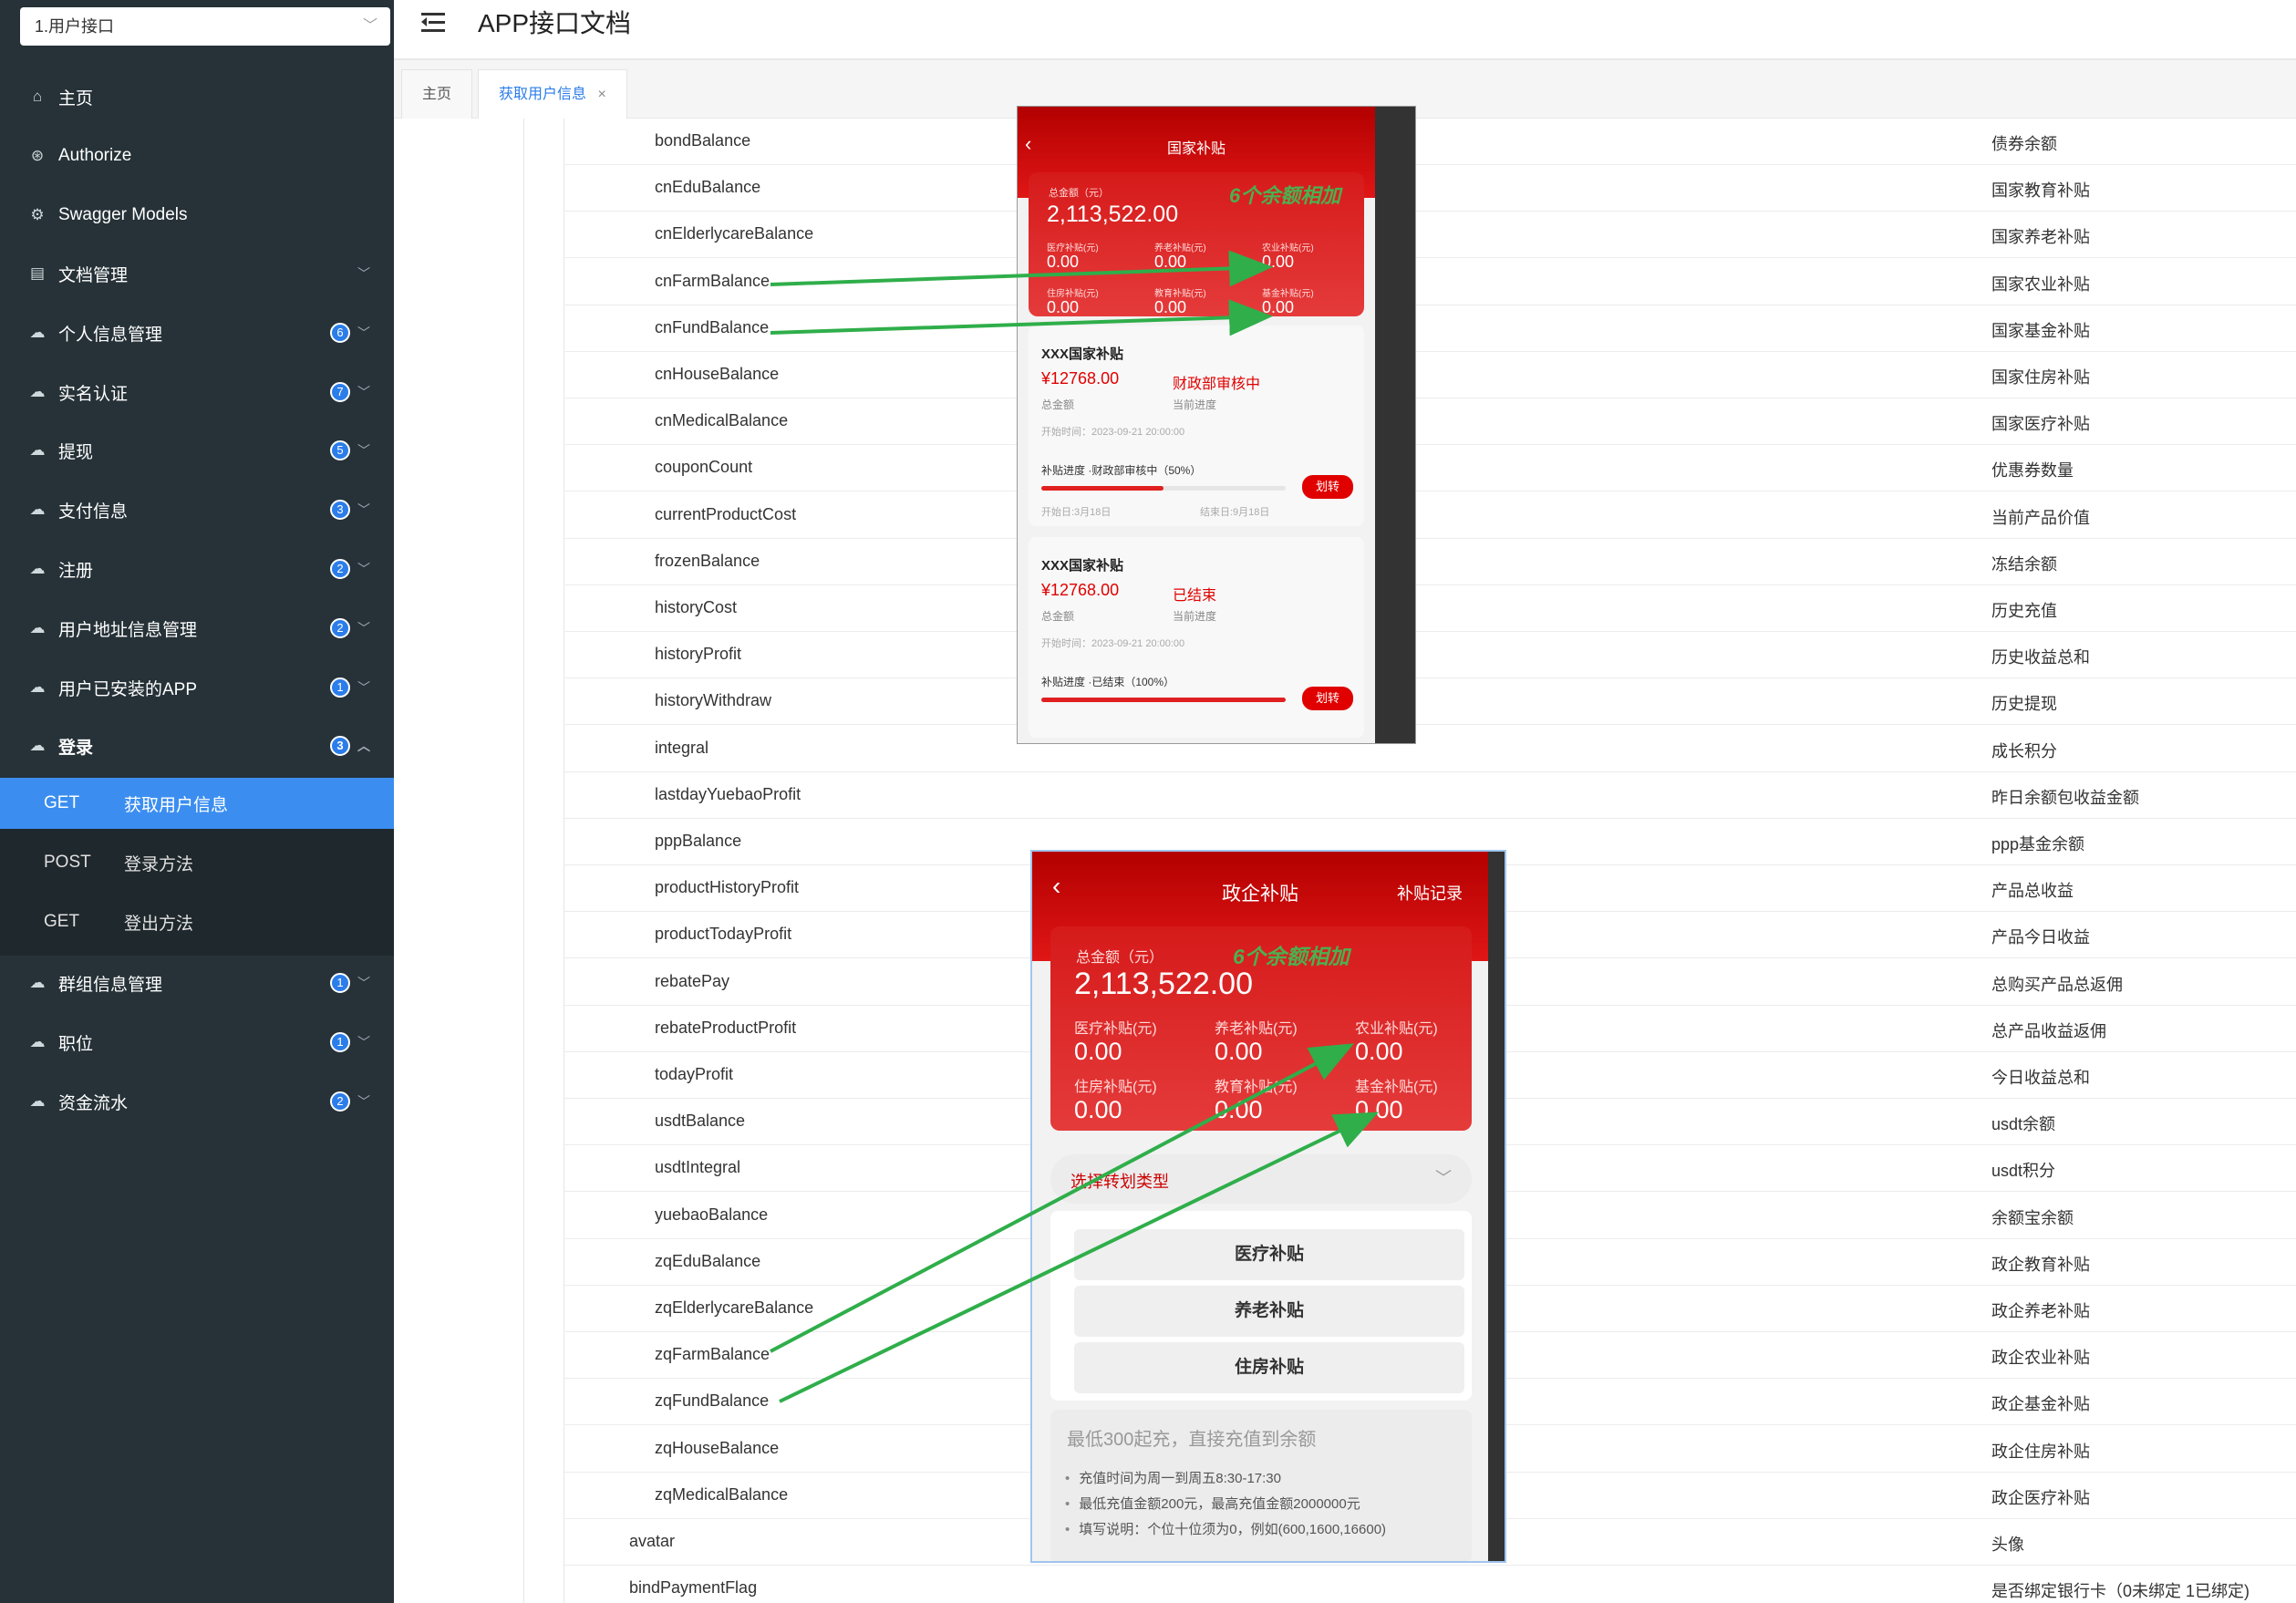  Describe the element at coordinates (67, 862) in the screenshot. I see `http-method: POST` at that location.